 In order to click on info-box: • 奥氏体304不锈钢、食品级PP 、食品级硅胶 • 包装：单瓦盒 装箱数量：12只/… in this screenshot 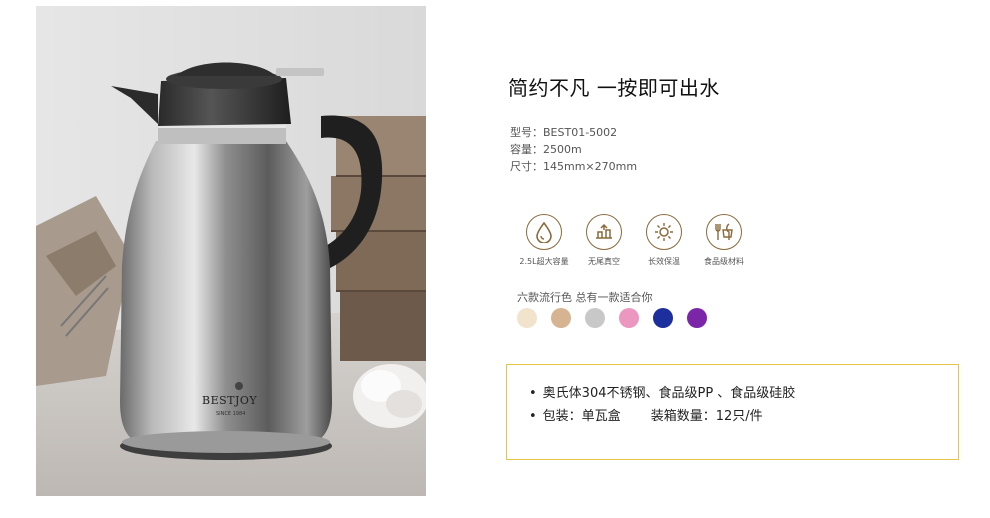, I will do `click(732, 412)`.